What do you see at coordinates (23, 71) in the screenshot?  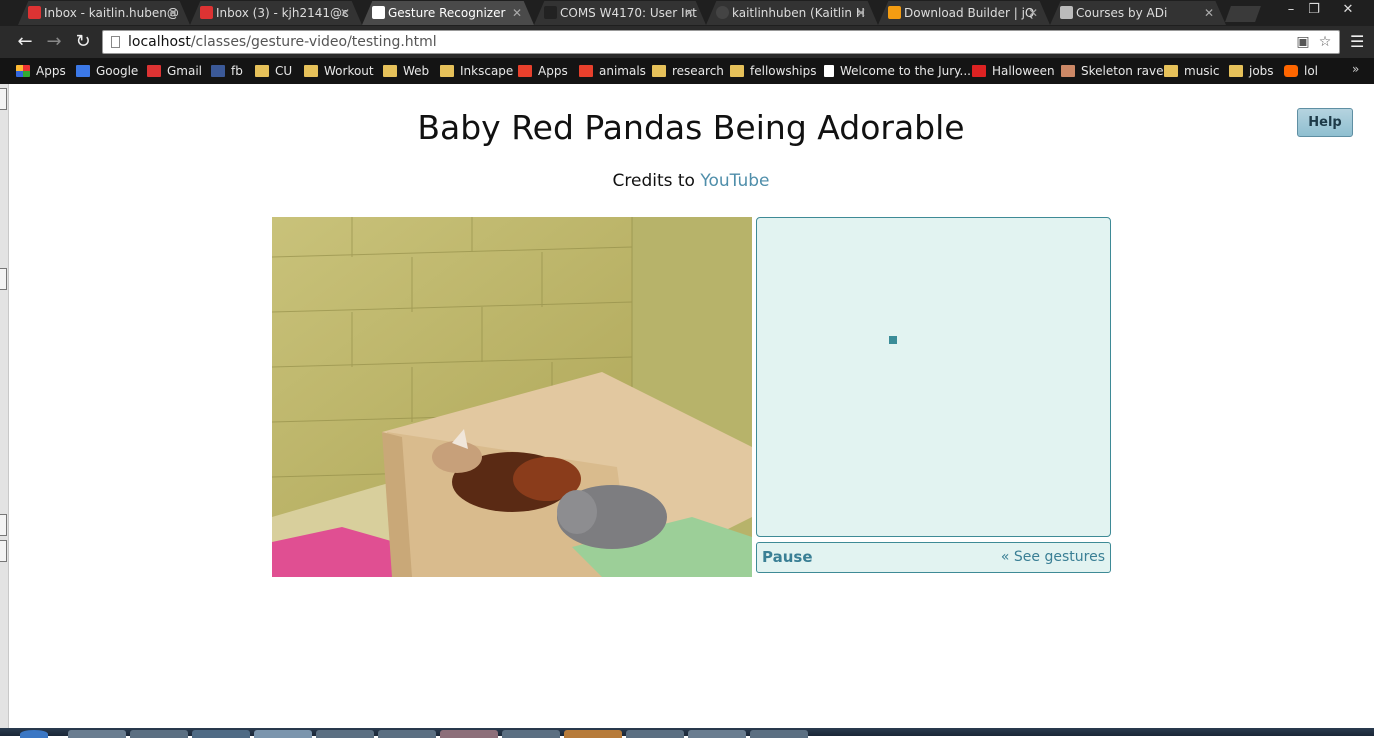 I see `apps-icon` at bounding box center [23, 71].